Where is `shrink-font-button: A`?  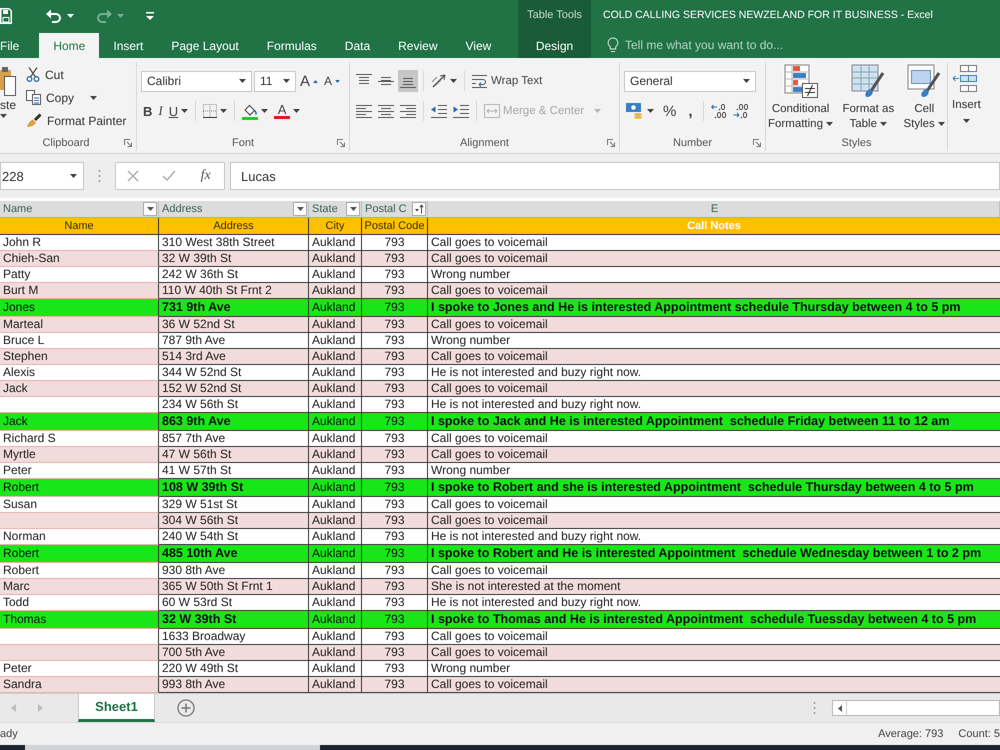 shrink-font-button: A is located at coordinates (332, 81).